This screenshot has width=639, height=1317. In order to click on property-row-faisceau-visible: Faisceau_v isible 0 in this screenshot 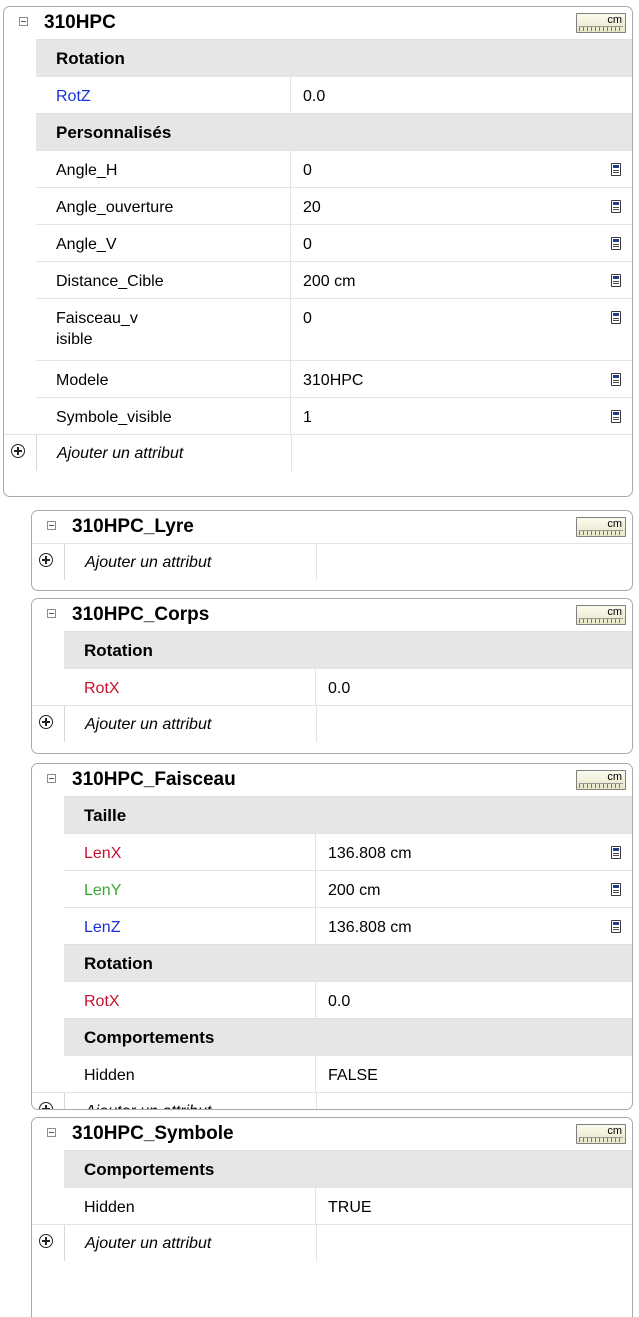, I will do `click(334, 329)`.